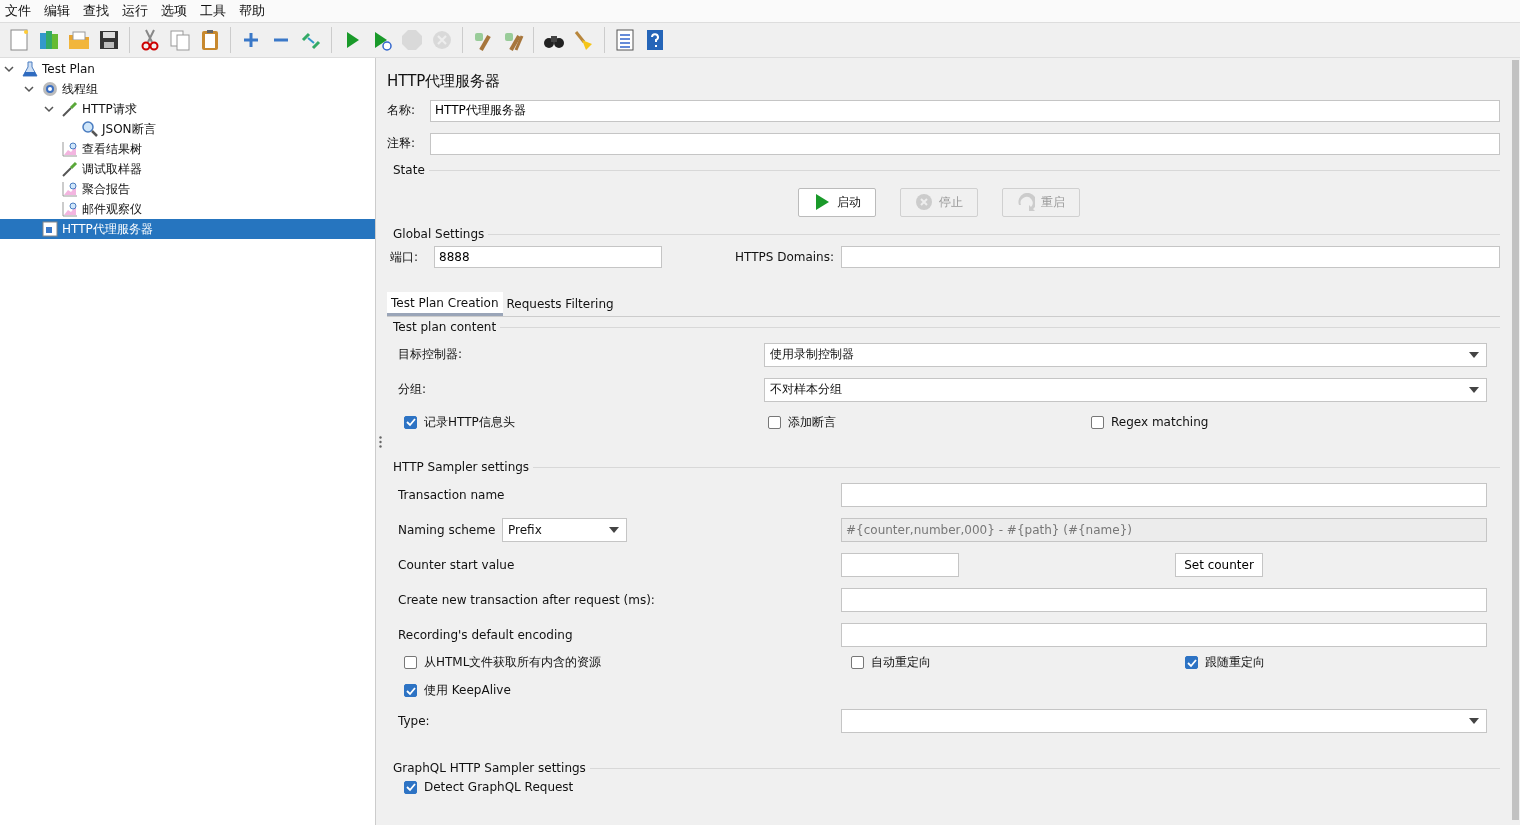 This screenshot has height=825, width=1520. Describe the element at coordinates (109, 40) in the screenshot. I see `save-icon` at that location.